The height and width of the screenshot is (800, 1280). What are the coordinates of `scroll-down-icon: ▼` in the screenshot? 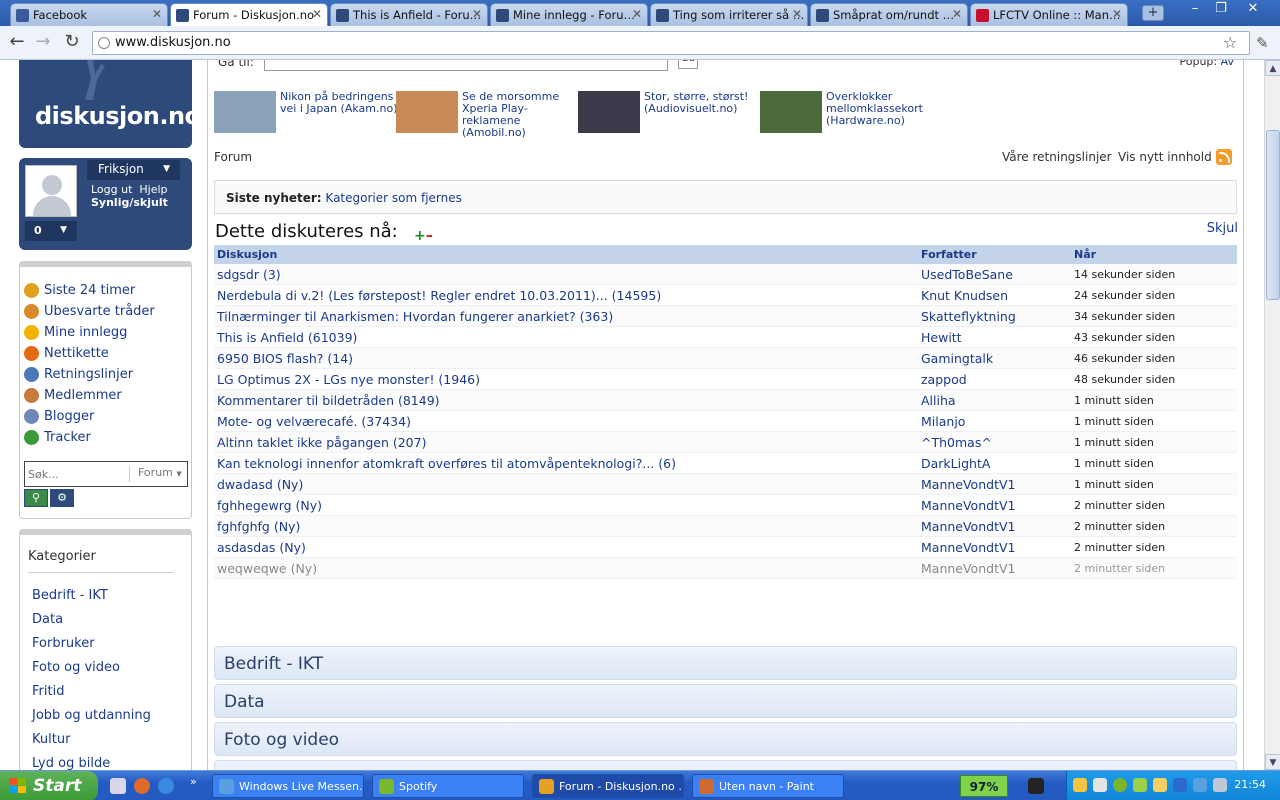 It's located at (1272, 762).